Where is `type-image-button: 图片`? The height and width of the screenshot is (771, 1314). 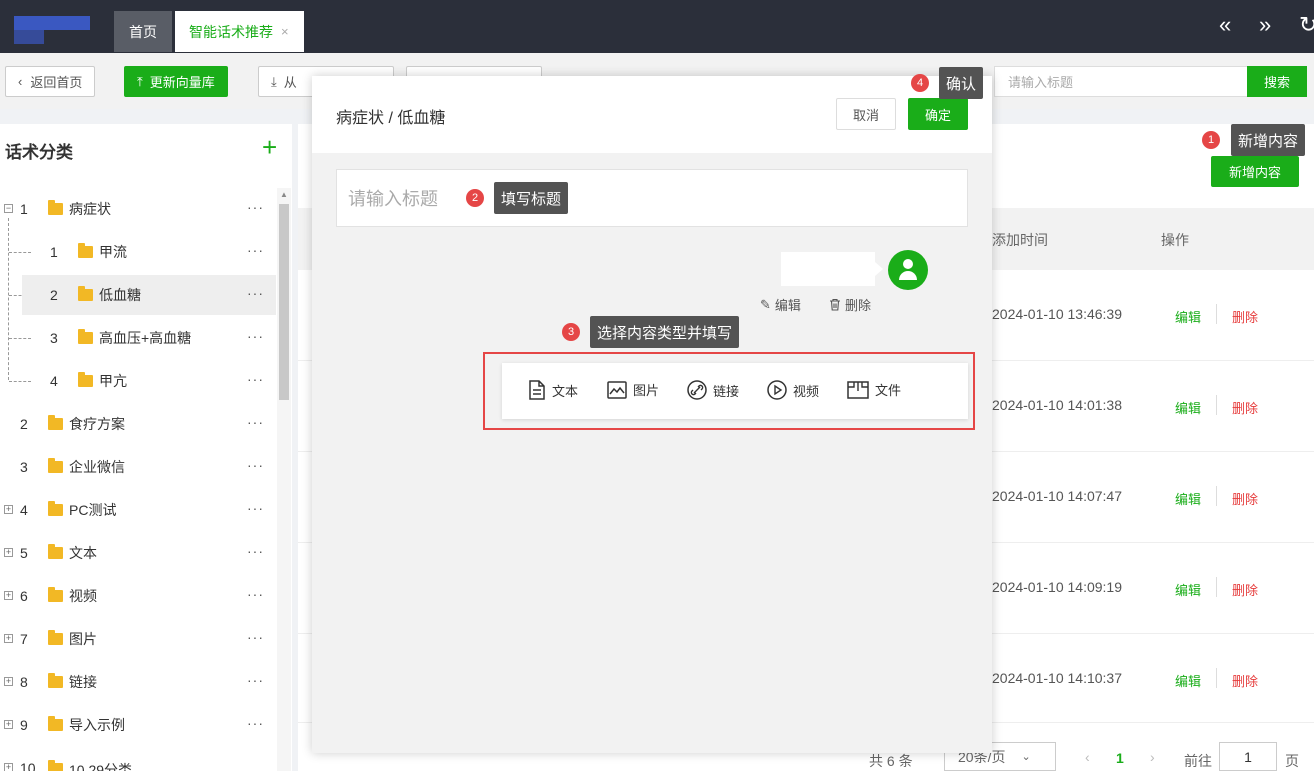 type-image-button: 图片 is located at coordinates (633, 389).